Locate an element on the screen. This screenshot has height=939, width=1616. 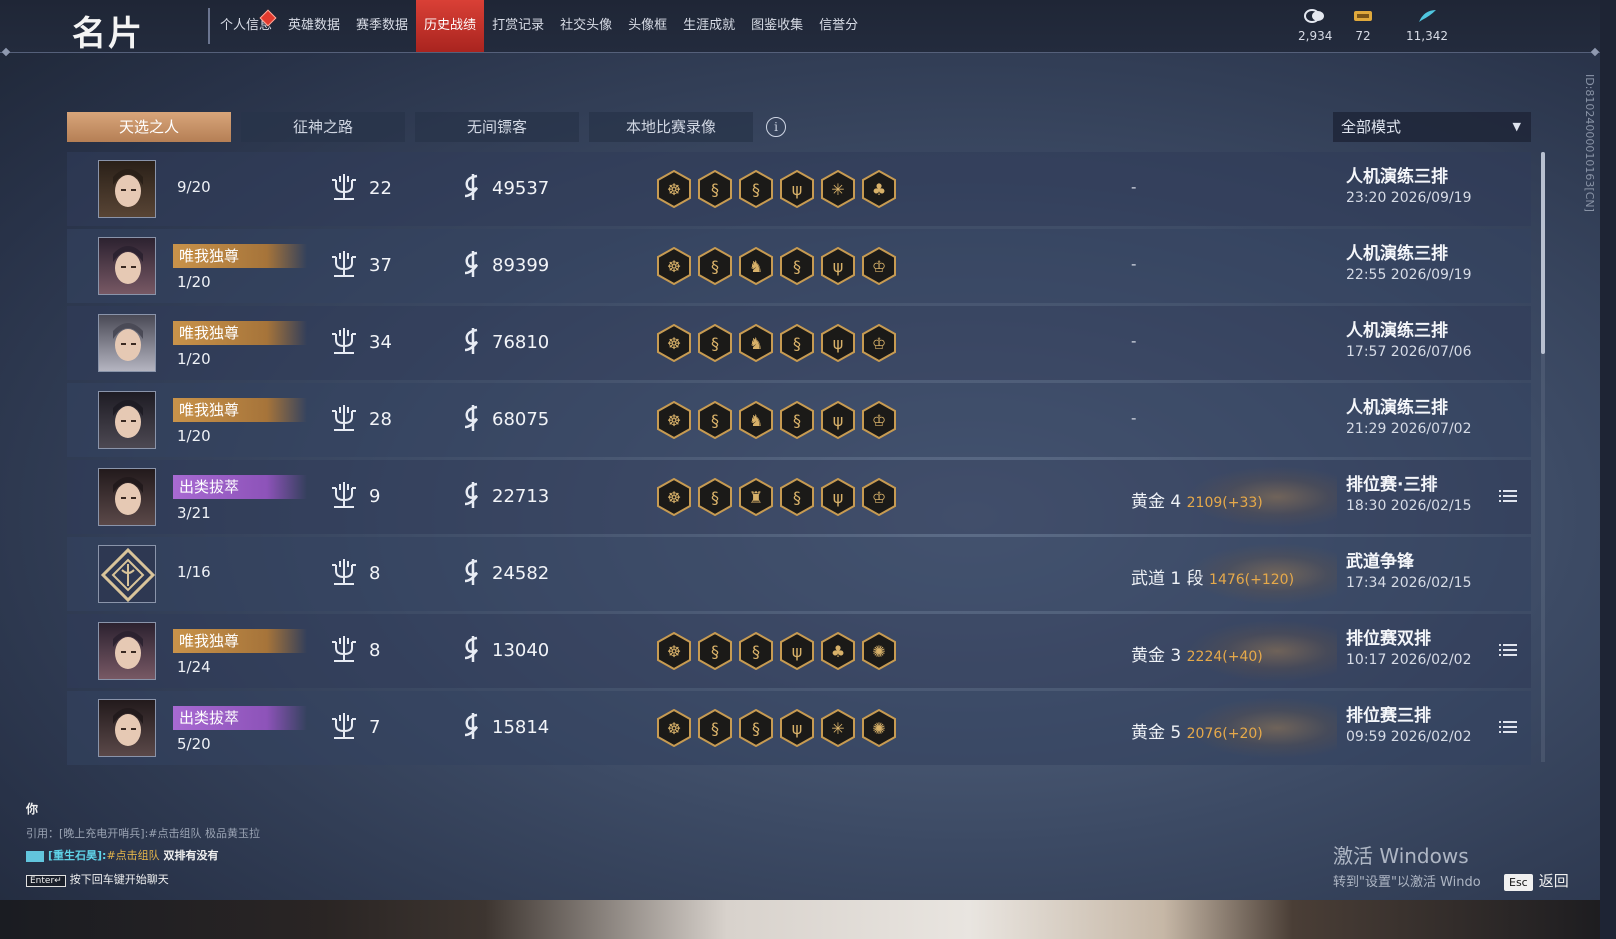
chevron-down-icon: ▼ is located at coordinates (1516, 126).